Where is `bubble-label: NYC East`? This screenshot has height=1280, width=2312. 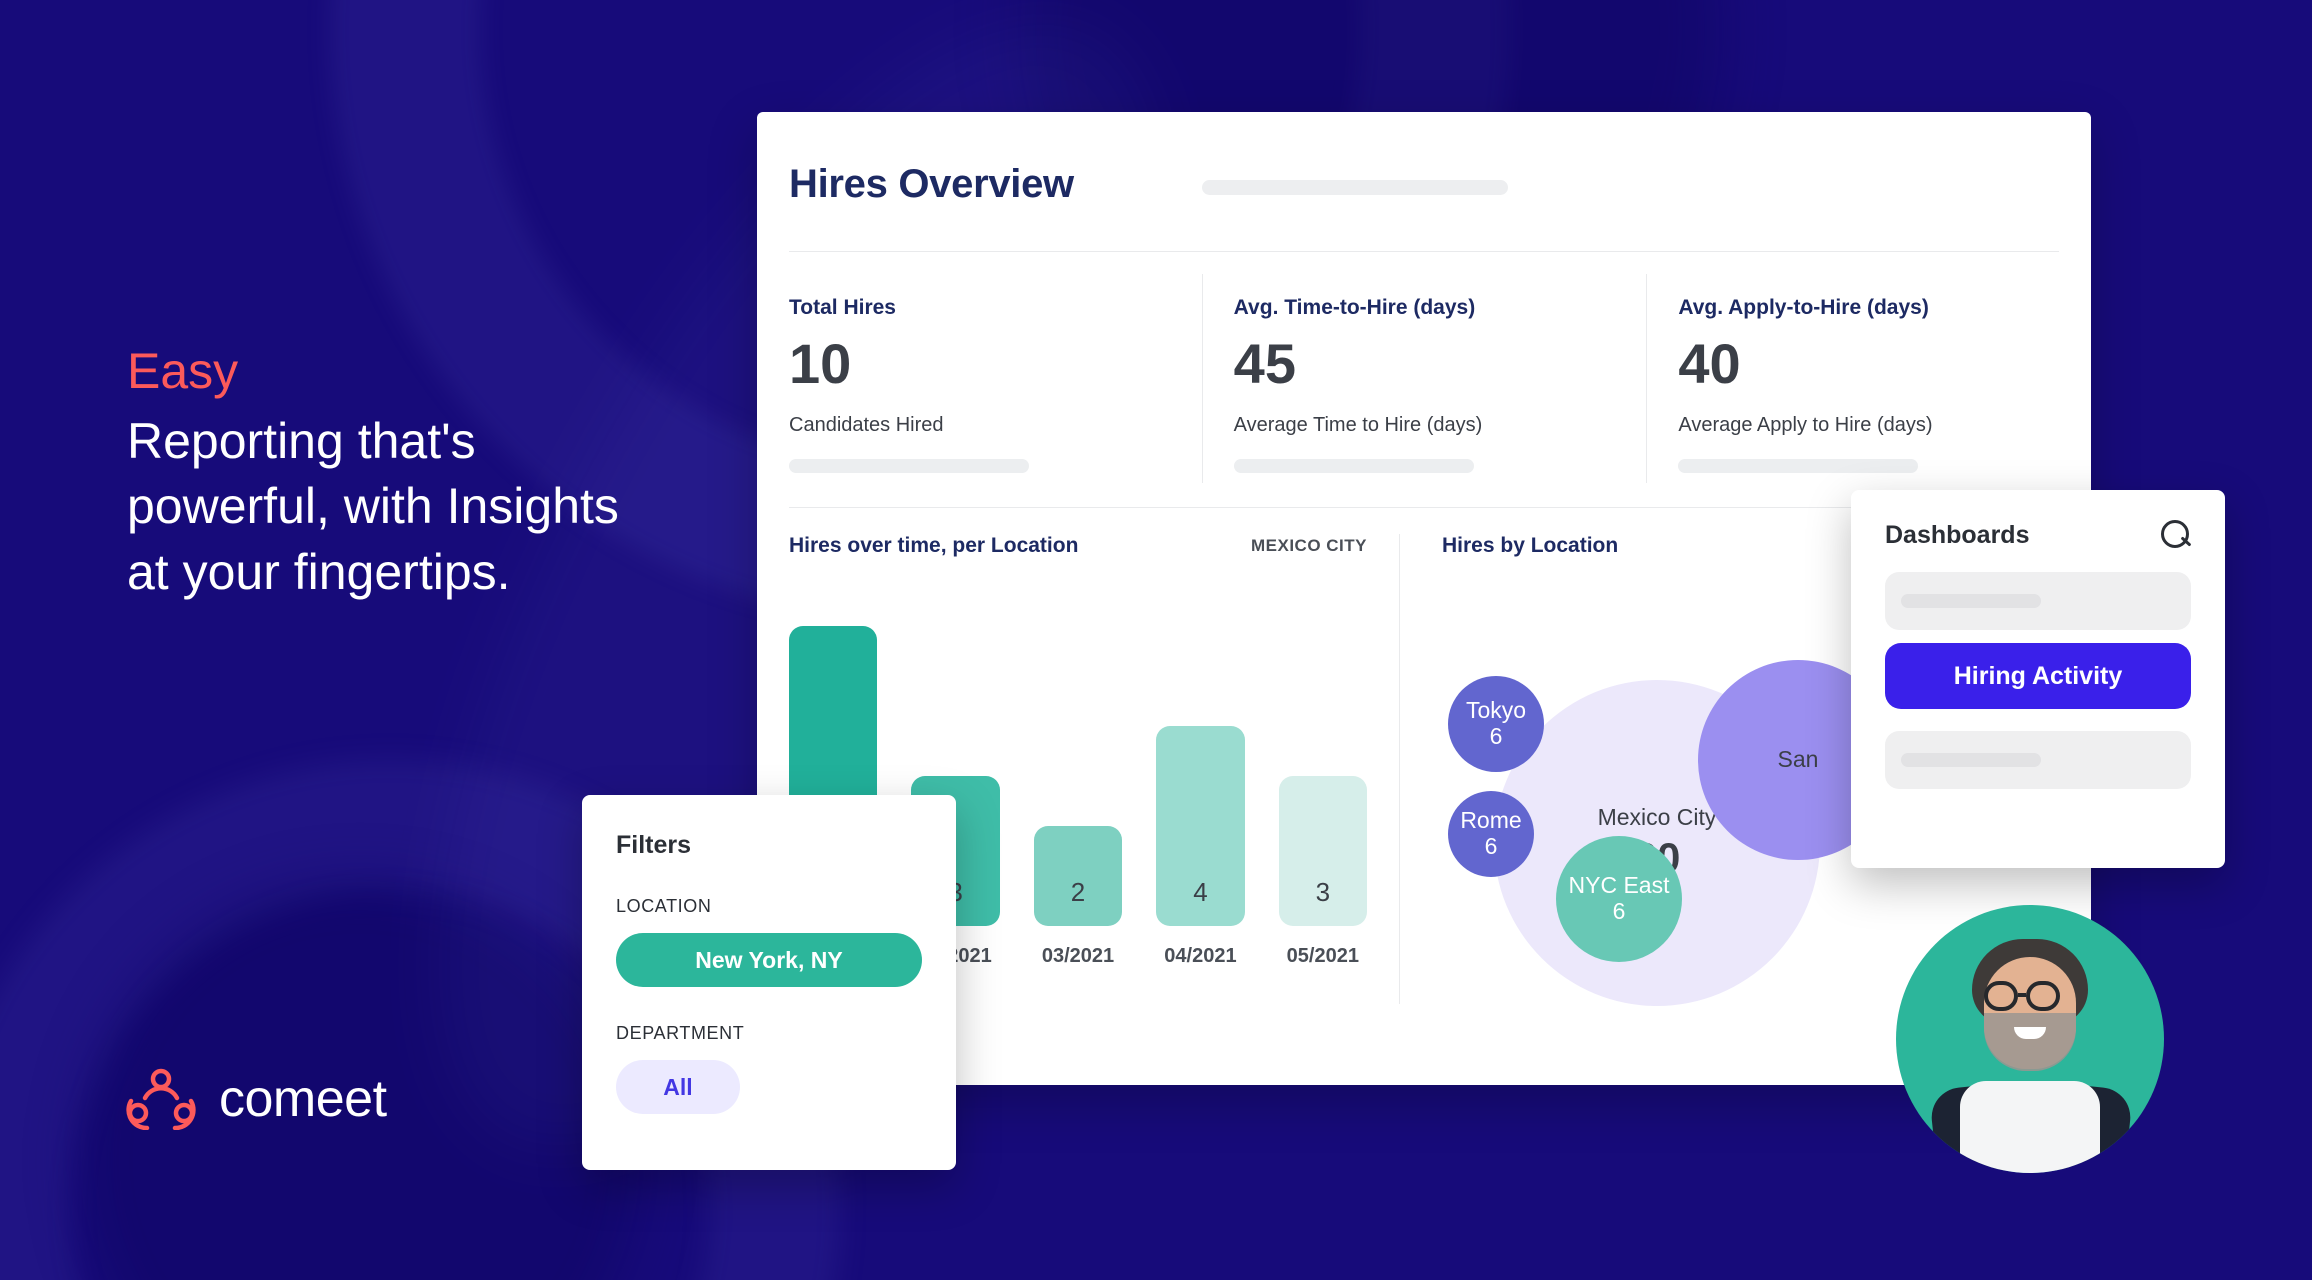 bubble-label: NYC East is located at coordinates (1619, 885).